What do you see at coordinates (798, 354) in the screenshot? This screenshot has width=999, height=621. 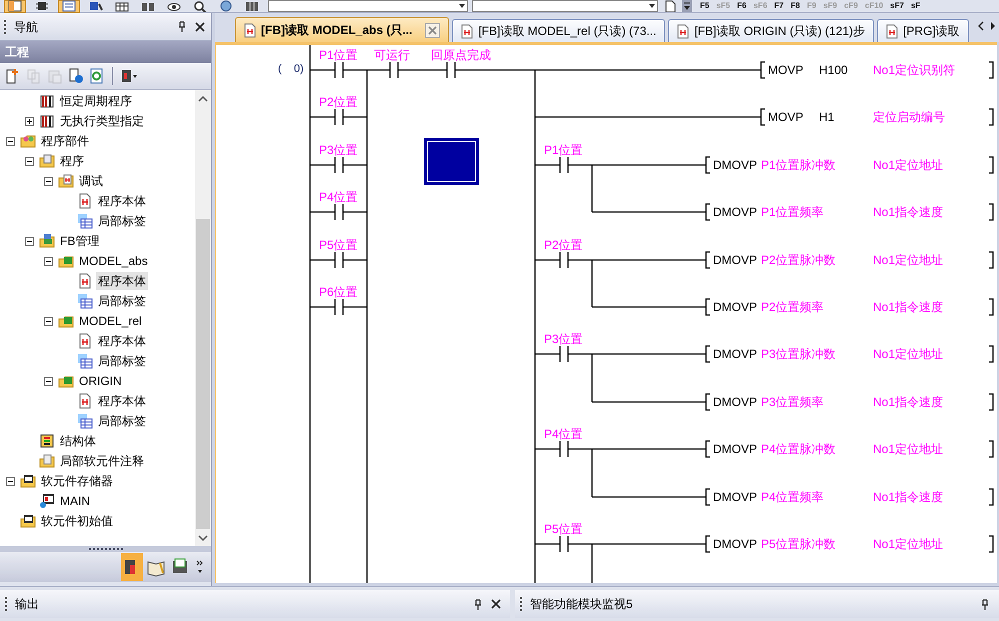 I see `operand-label: P3位置脉冲数` at bounding box center [798, 354].